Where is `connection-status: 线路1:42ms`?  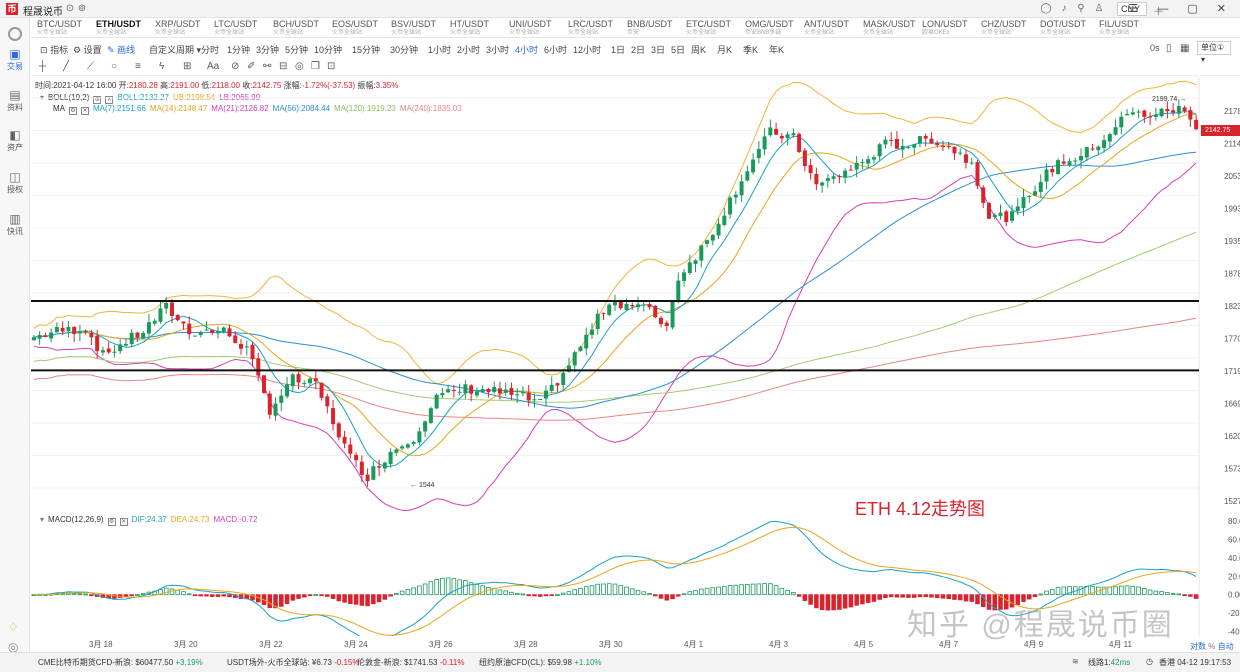
connection-status: 线路1:42ms is located at coordinates (1109, 662).